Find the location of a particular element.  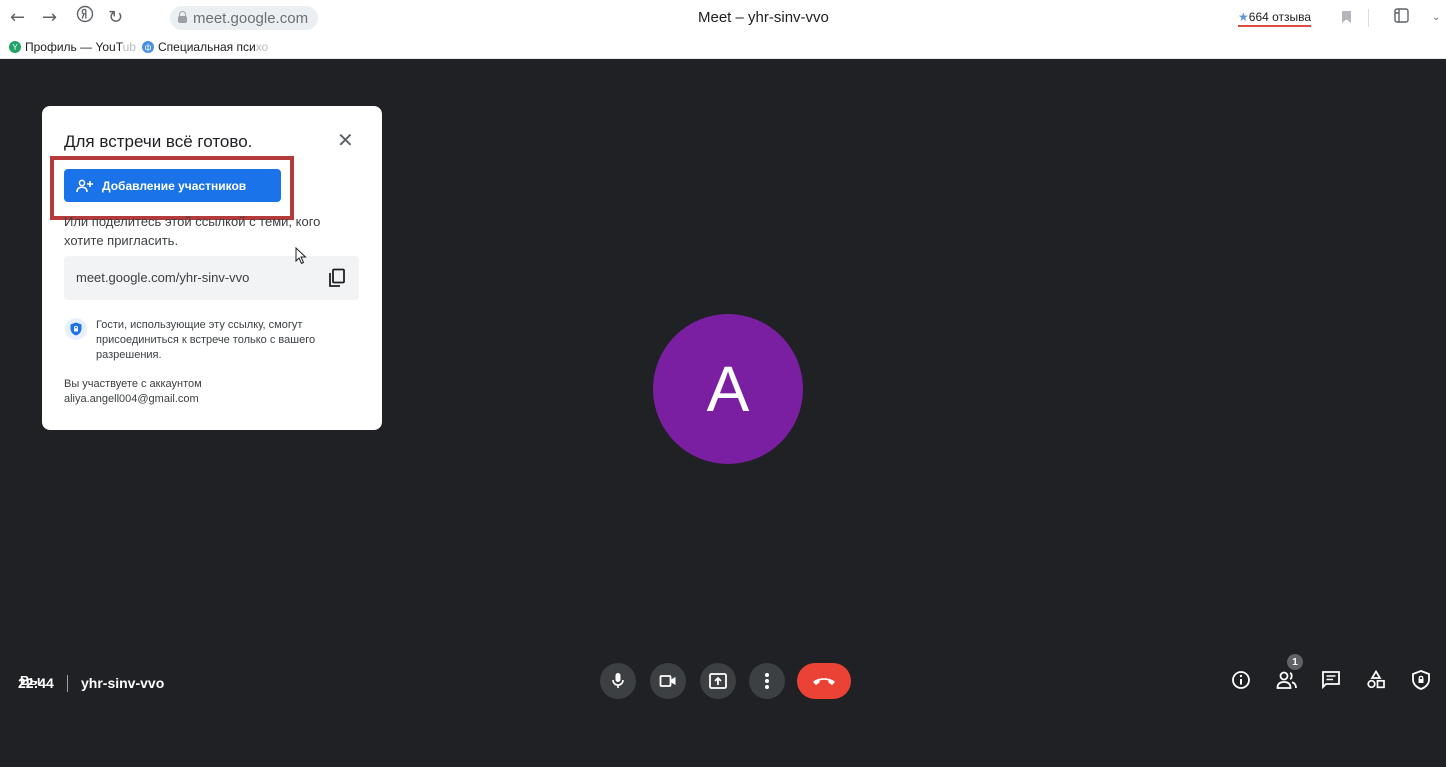

youtube-favicon-icon: Y is located at coordinates (15, 47).